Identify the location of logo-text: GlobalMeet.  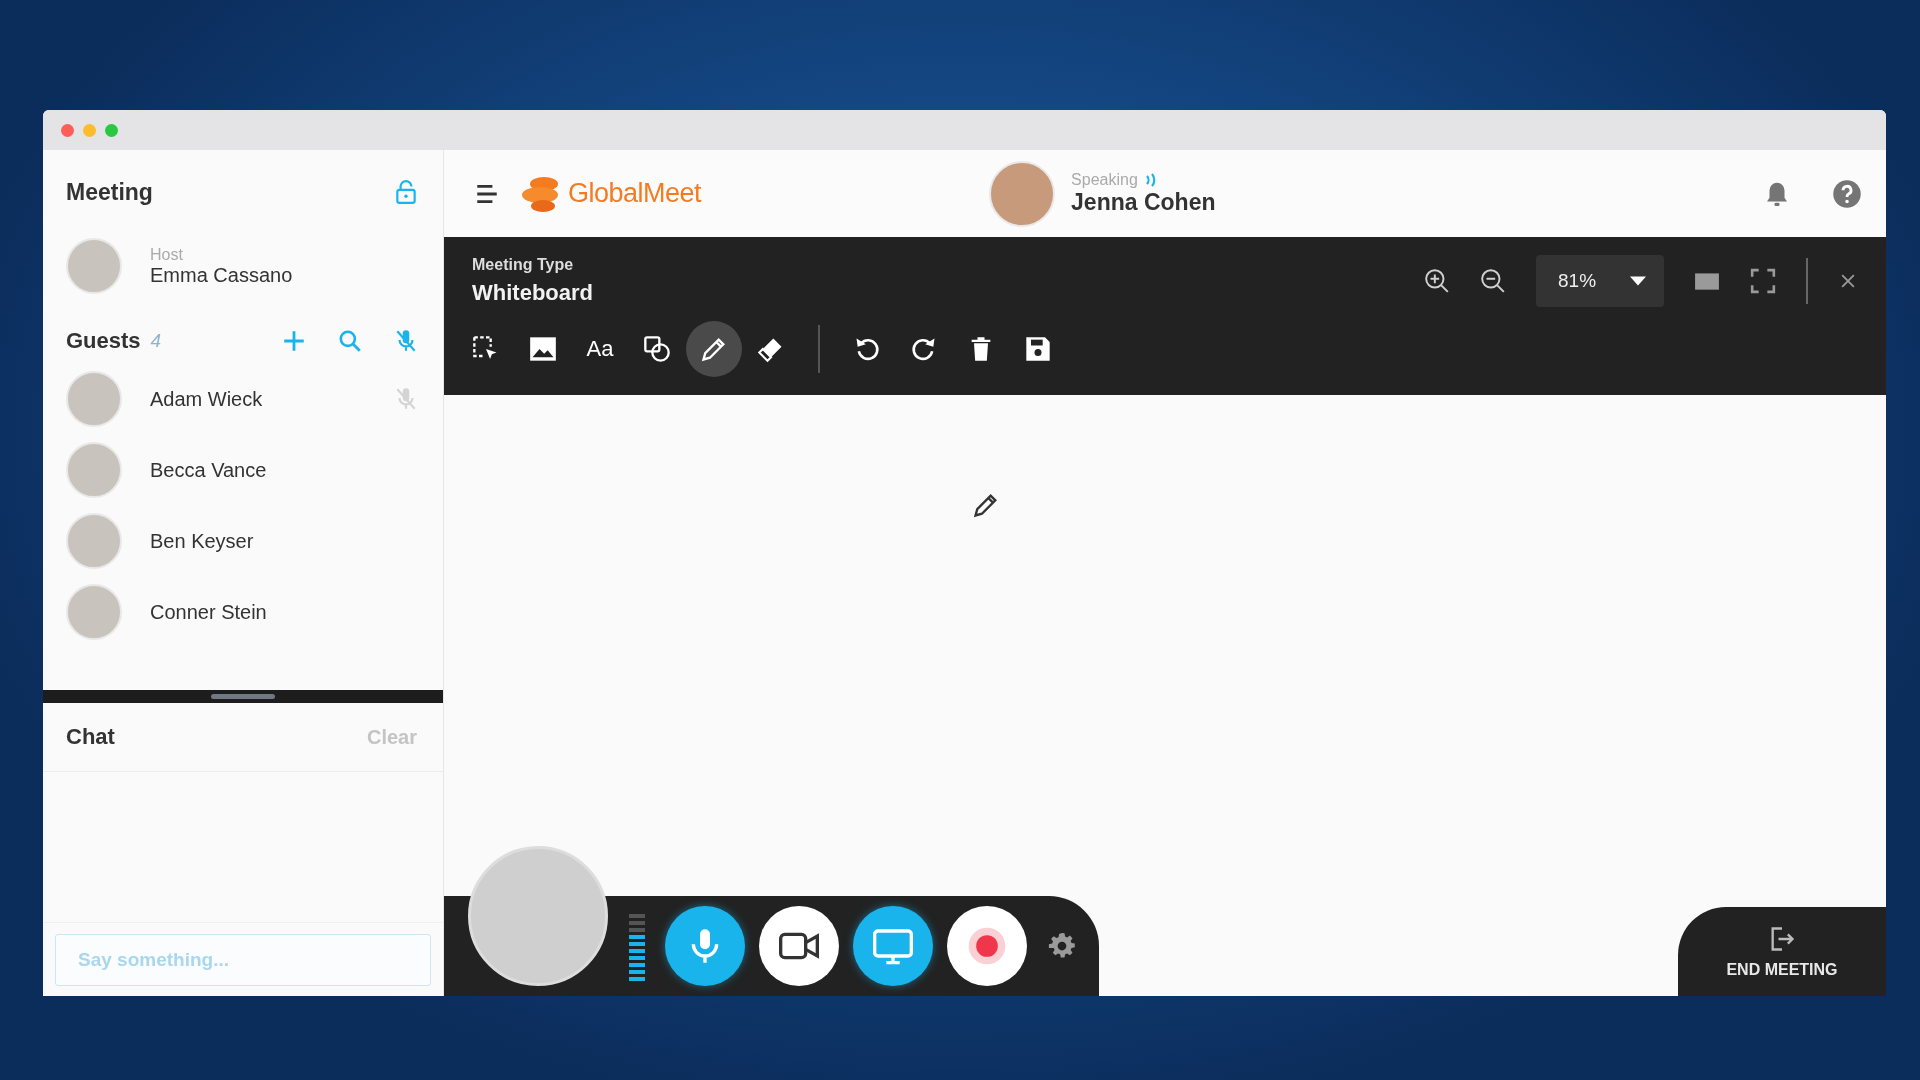
(635, 193).